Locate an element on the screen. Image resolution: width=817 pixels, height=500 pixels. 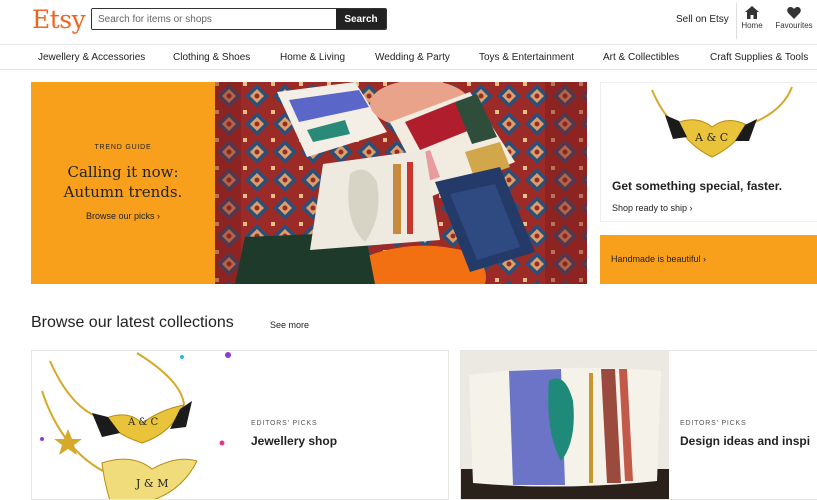
category-jewellery: Jewellery & Accessories is located at coordinates (91, 57).